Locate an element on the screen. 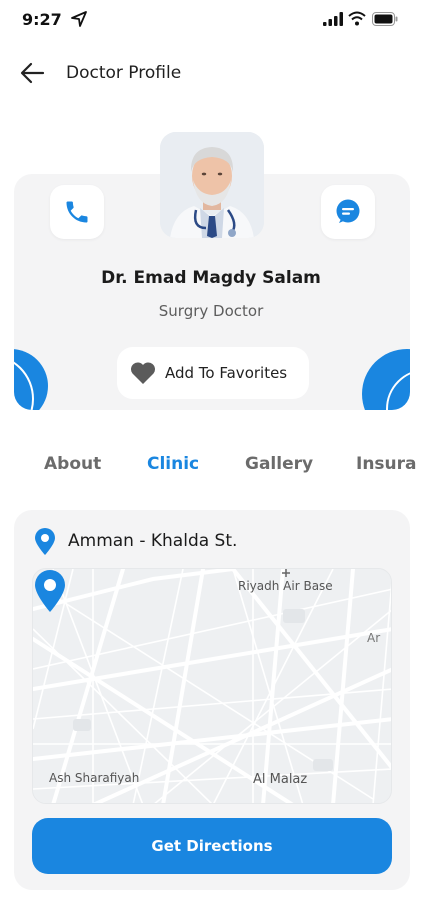 The height and width of the screenshot is (900, 422). doctor-specialty: Surgry Doctor is located at coordinates (211, 311).